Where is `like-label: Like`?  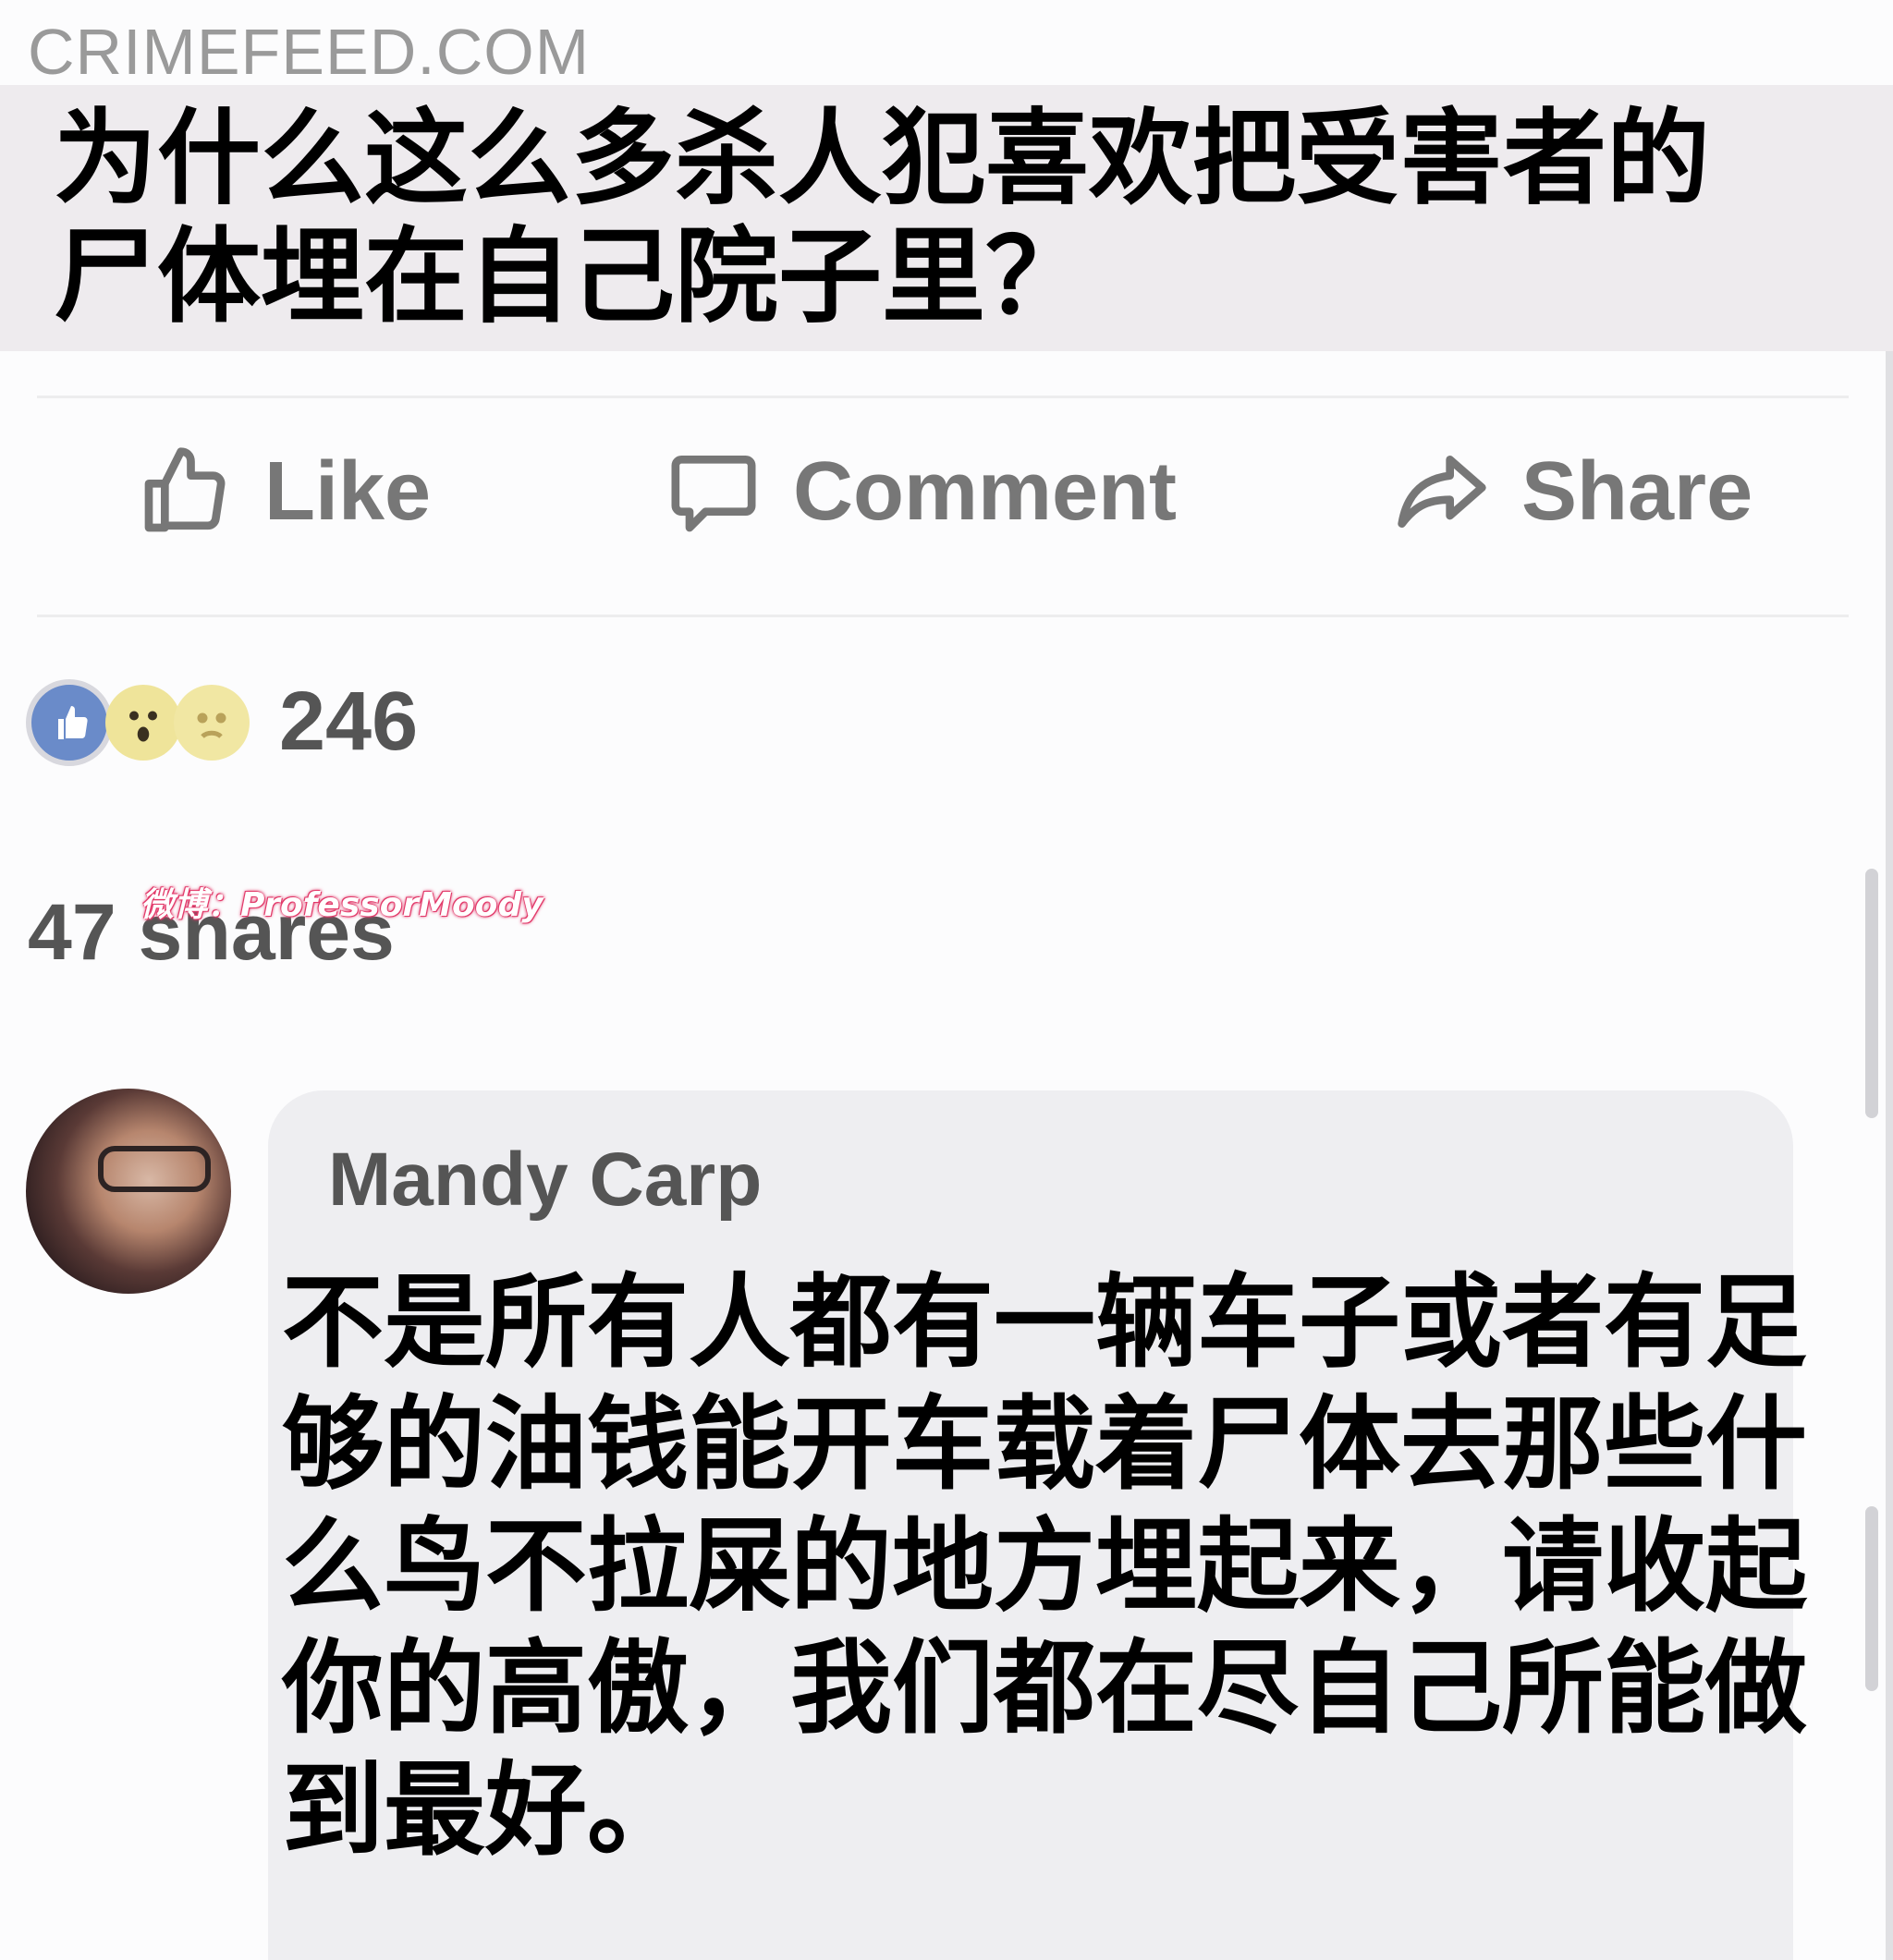 like-label: Like is located at coordinates (348, 491).